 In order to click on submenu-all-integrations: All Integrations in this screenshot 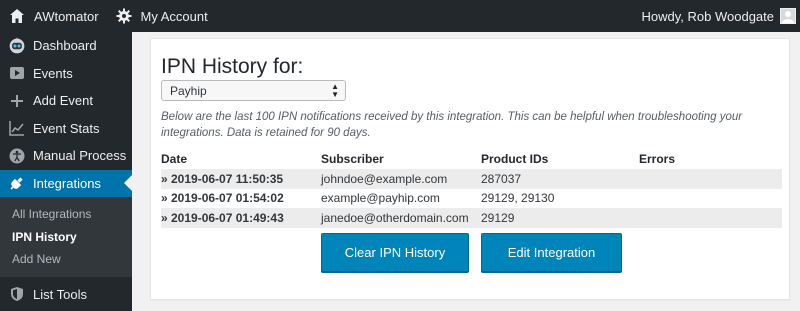, I will do `click(66, 214)`.